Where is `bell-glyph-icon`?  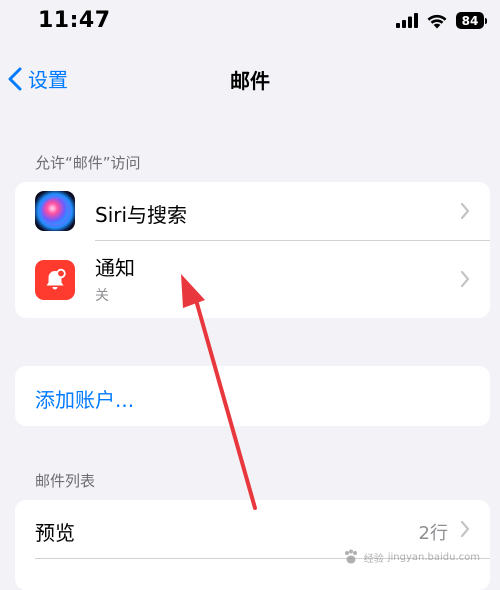 bell-glyph-icon is located at coordinates (56, 279).